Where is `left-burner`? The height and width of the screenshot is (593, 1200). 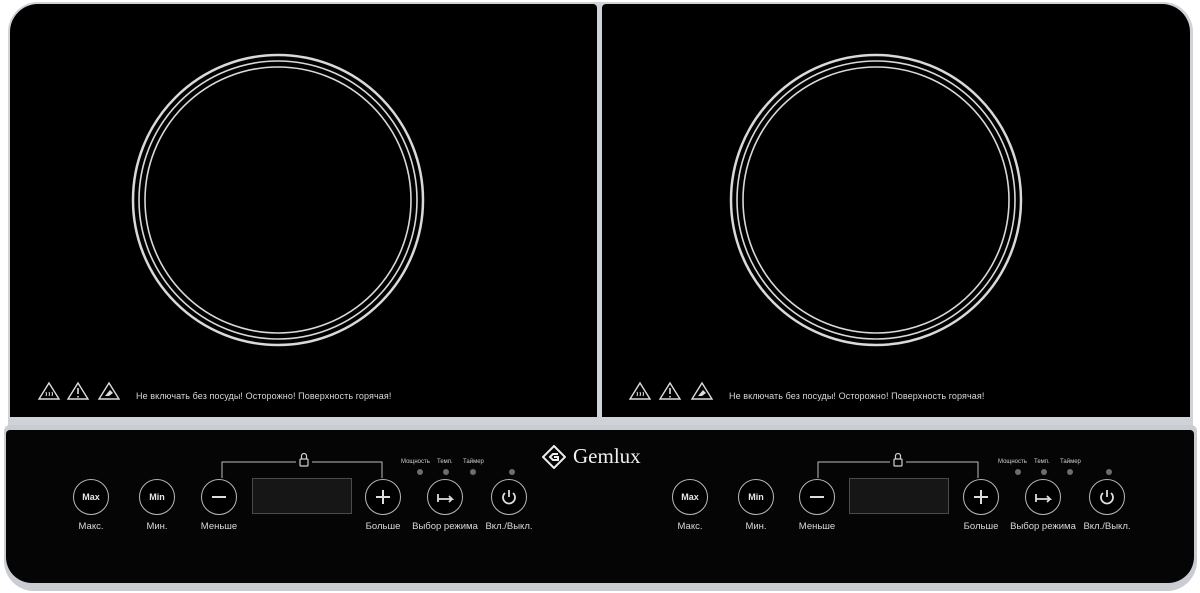
left-burner is located at coordinates (278, 200).